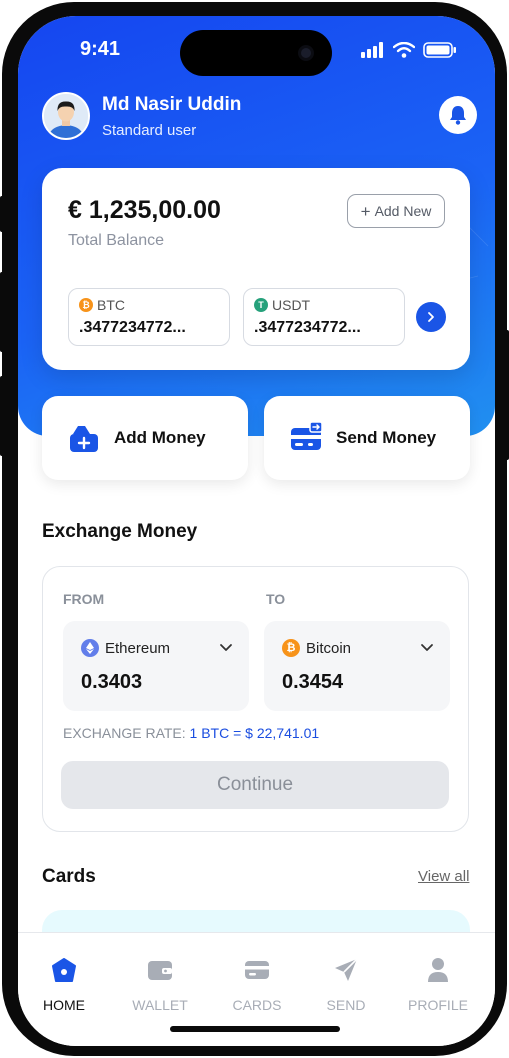  What do you see at coordinates (346, 1005) in the screenshot?
I see `nav-label: SEND` at bounding box center [346, 1005].